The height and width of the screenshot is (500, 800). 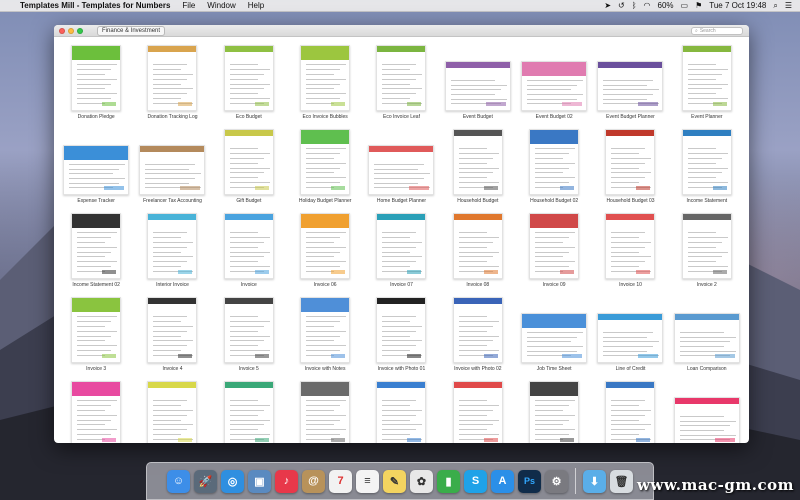 I want to click on window-menu: Window, so click(x=221, y=5).